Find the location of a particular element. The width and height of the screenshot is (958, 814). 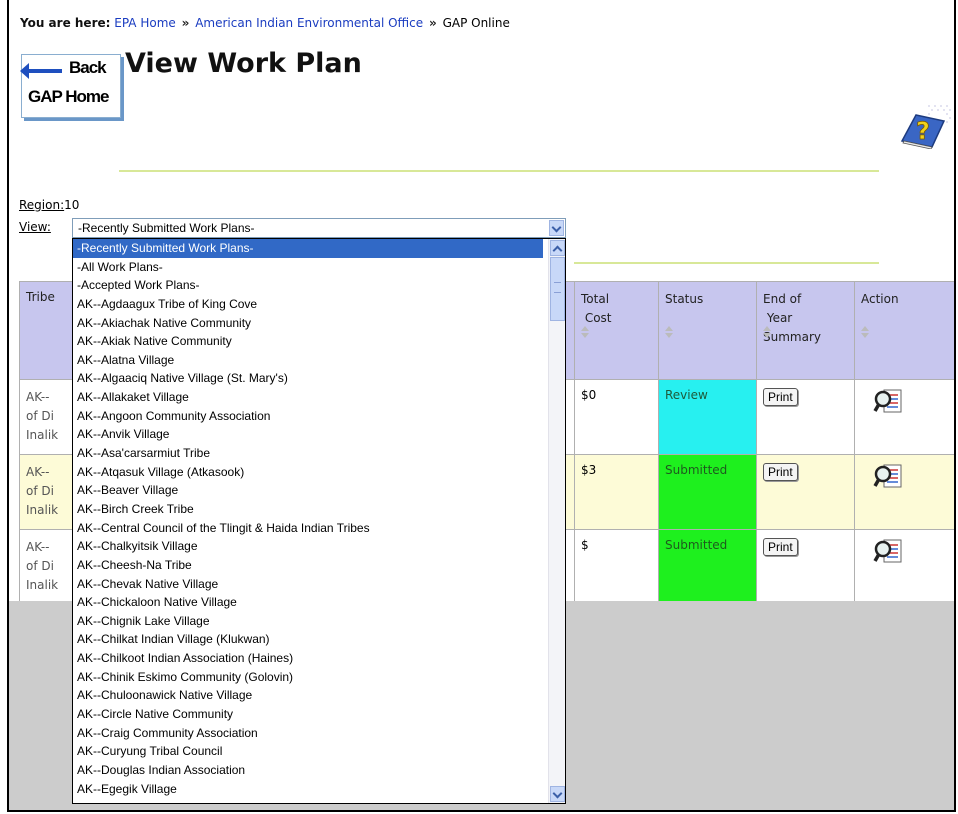

dropdown-option: AK--Akiak Native Community is located at coordinates (308, 341).